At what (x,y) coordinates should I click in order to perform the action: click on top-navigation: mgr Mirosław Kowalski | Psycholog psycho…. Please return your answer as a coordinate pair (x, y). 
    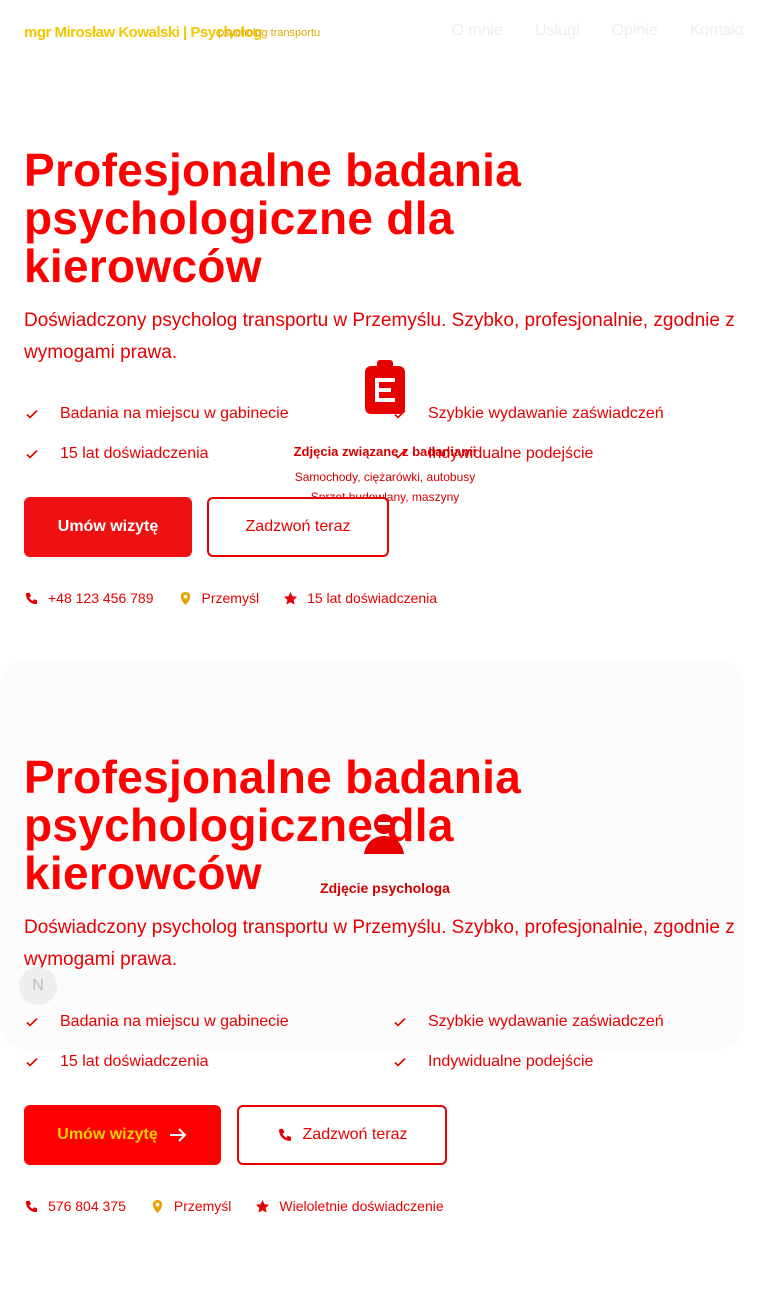
    Looking at the image, I should click on (384, 32).